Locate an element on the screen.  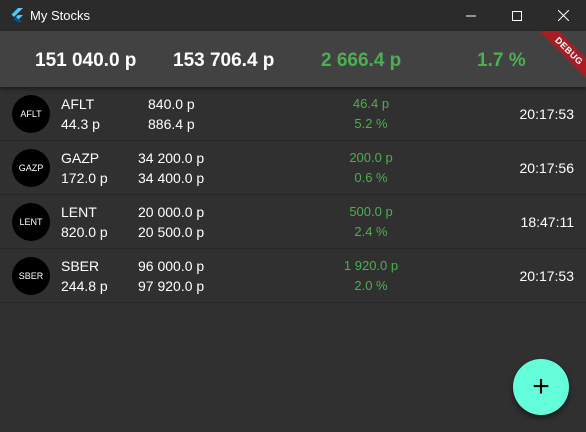
maximize-button is located at coordinates (517, 15).